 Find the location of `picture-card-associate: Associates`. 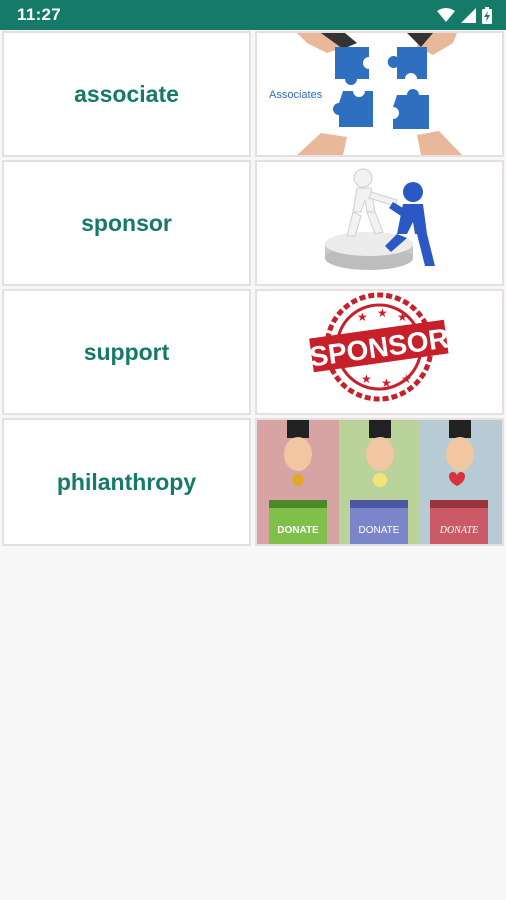

picture-card-associate: Associates is located at coordinates (379, 94).